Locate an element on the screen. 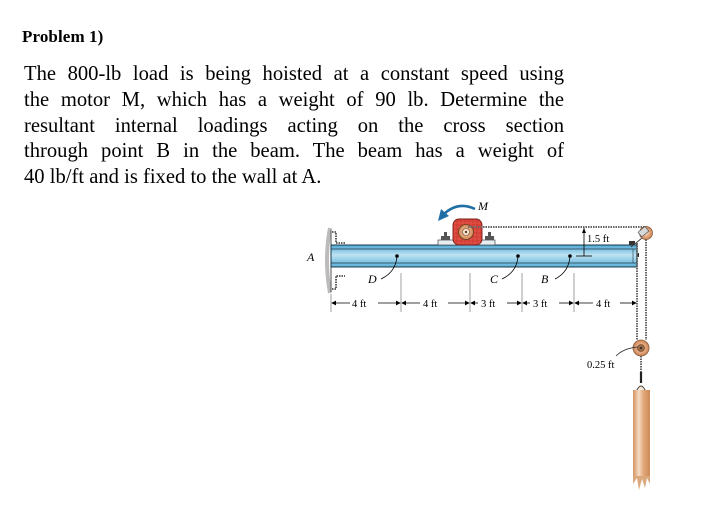 This screenshot has width=705, height=515. moment-arrow-icon is located at coordinates (459, 209).